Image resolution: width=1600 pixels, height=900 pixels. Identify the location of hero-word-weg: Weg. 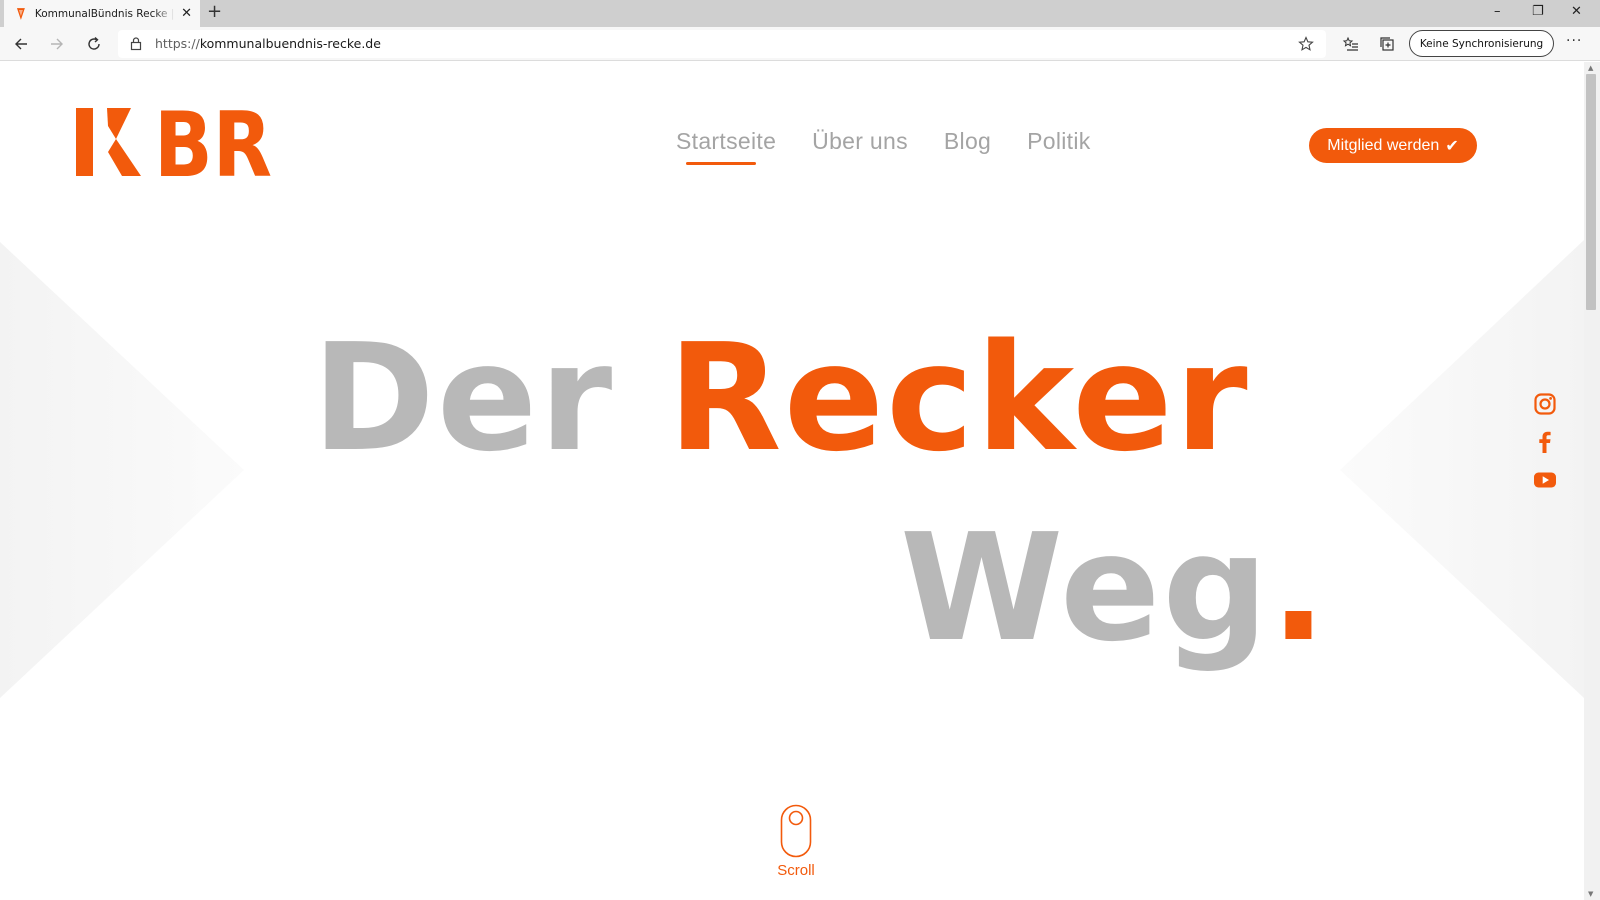
(1085, 588).